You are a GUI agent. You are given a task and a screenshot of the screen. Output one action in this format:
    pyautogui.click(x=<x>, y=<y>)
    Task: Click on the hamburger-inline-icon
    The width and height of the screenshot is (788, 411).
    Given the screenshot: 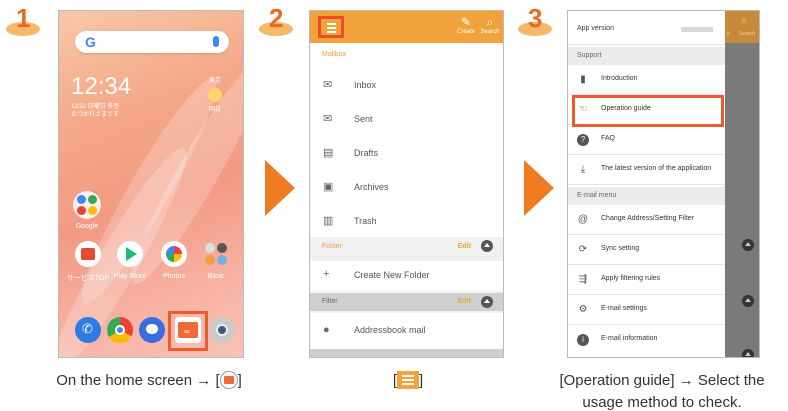 What is the action you would take?
    pyautogui.click(x=408, y=380)
    